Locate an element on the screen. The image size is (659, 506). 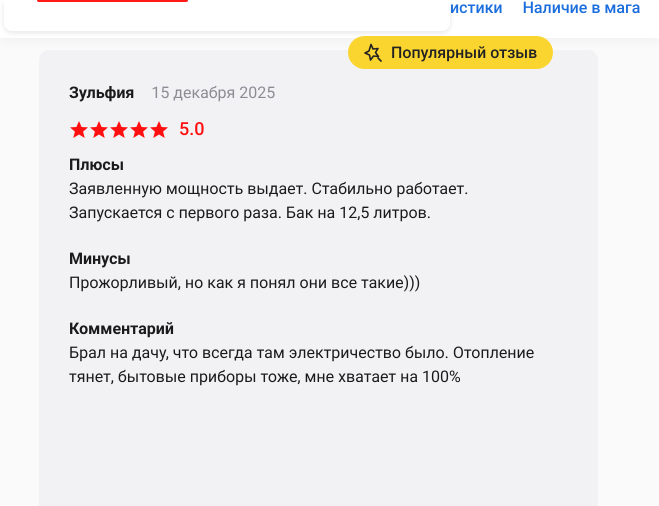
section-title: Минусы is located at coordinates (100, 259).